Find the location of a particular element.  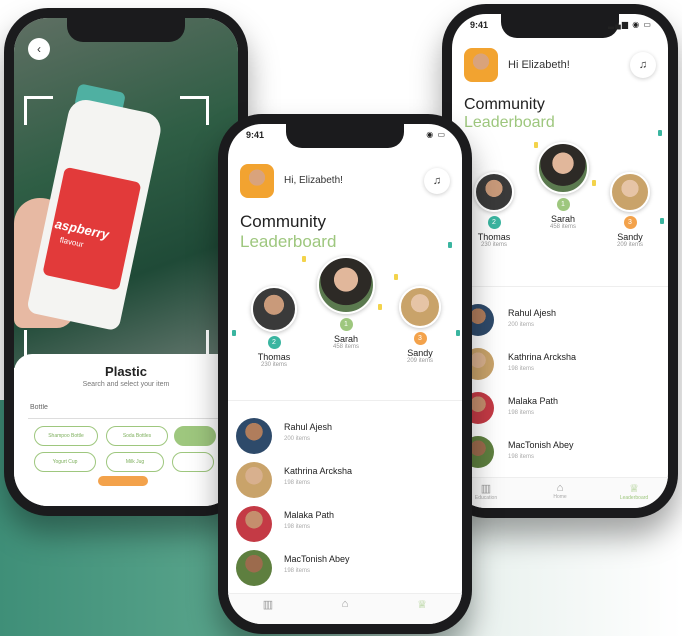

search-field is located at coordinates (128, 407).